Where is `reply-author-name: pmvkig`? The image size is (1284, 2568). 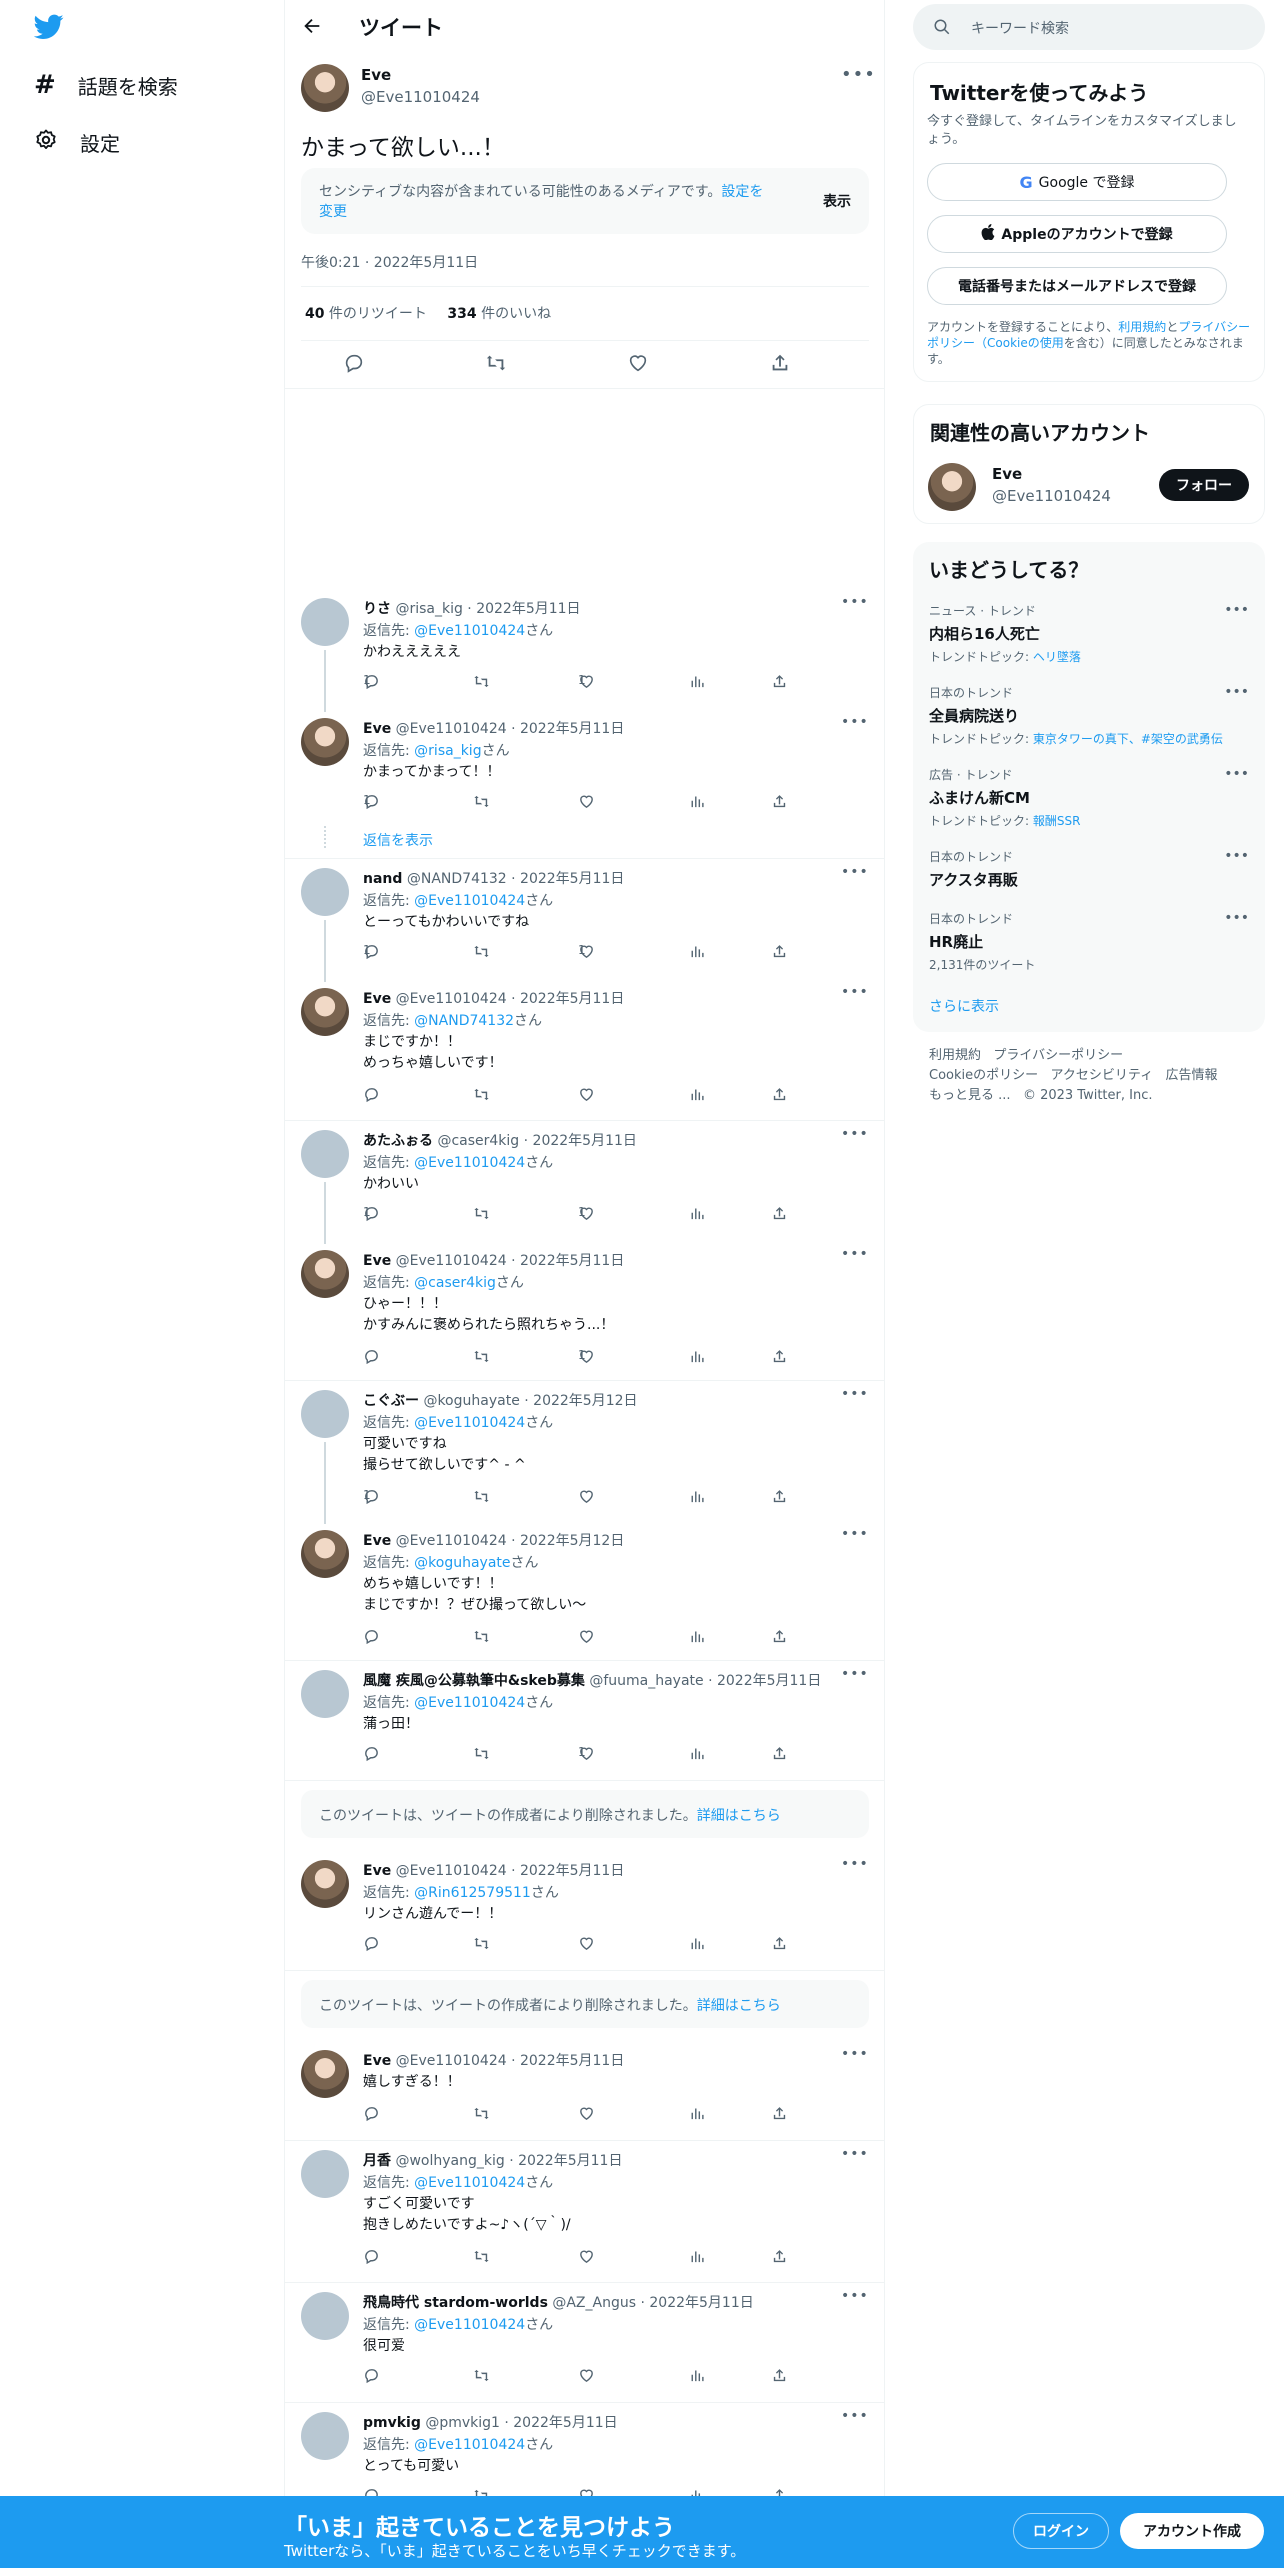
reply-author-name: pmvkig is located at coordinates (392, 2423).